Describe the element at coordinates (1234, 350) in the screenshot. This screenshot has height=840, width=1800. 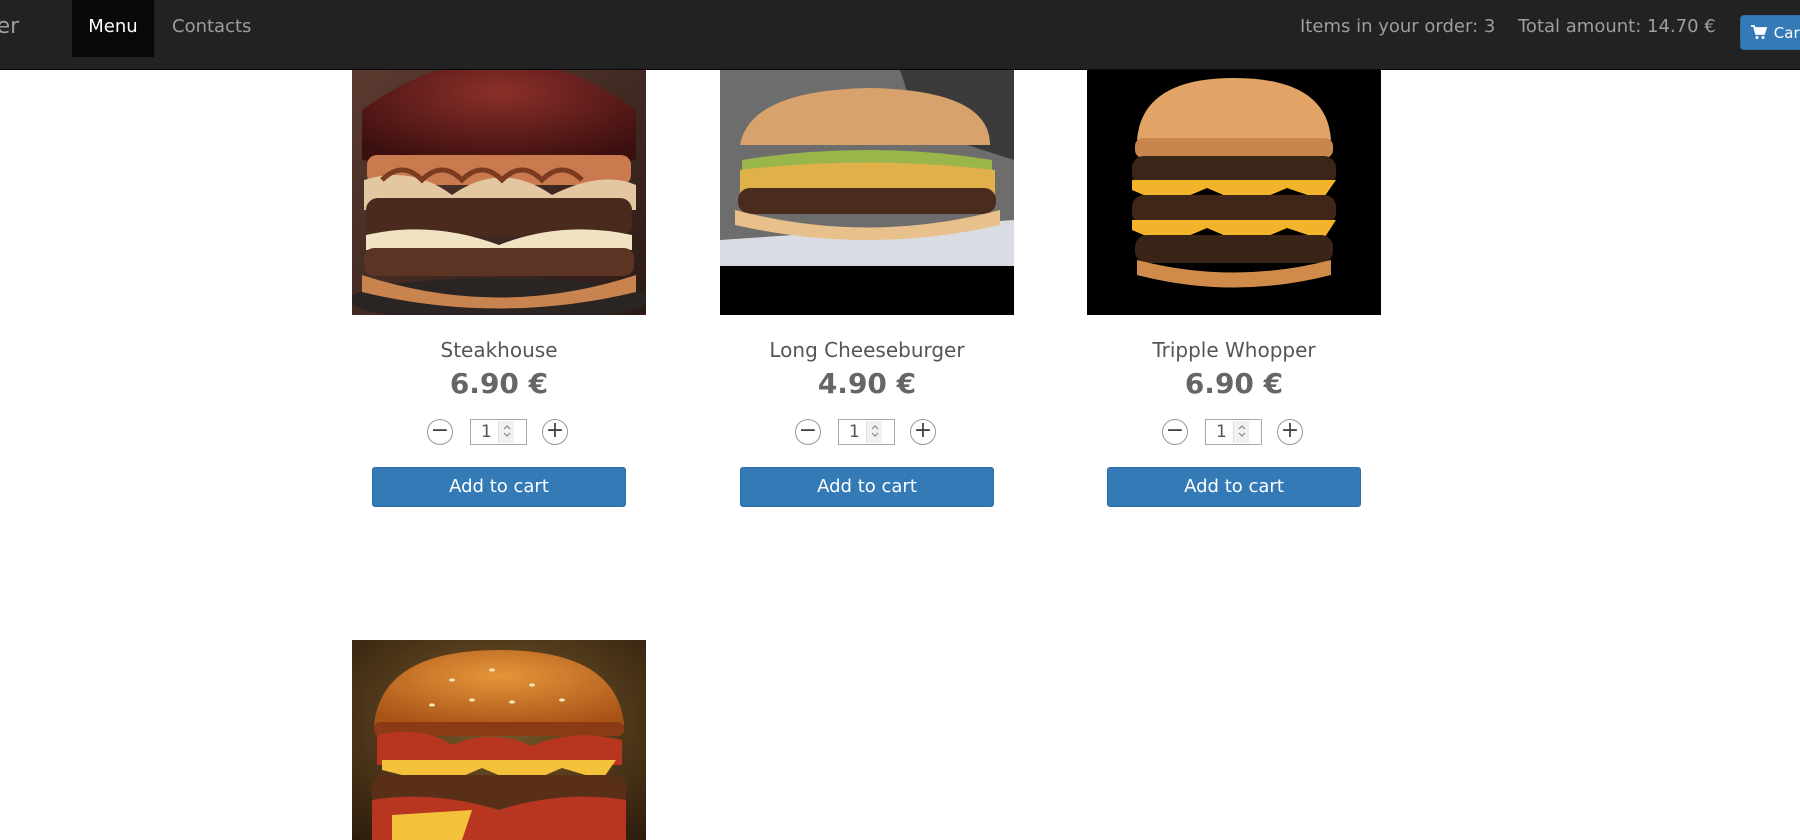
I see `product-name: Tripple Whopper` at that location.